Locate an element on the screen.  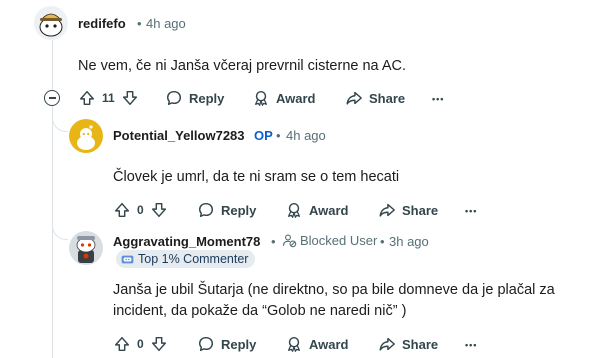
blocked-user-label: Blocked User is located at coordinates (329, 240).